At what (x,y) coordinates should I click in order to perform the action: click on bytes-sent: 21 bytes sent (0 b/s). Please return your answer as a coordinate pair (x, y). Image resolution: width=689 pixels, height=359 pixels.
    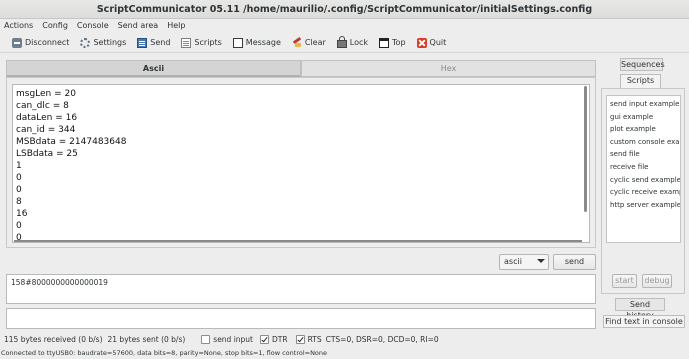
    Looking at the image, I should click on (146, 339).